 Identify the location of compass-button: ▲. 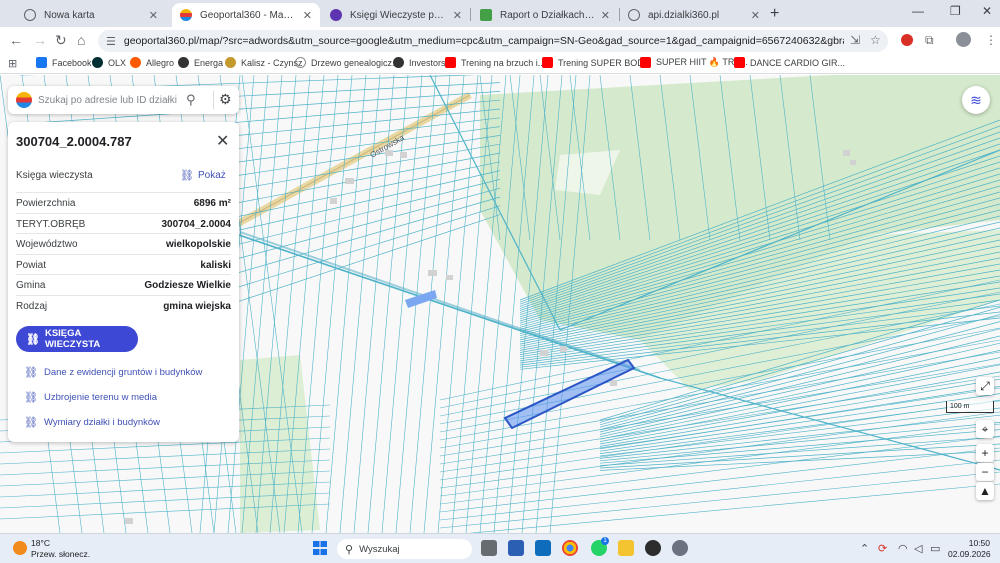
(985, 491).